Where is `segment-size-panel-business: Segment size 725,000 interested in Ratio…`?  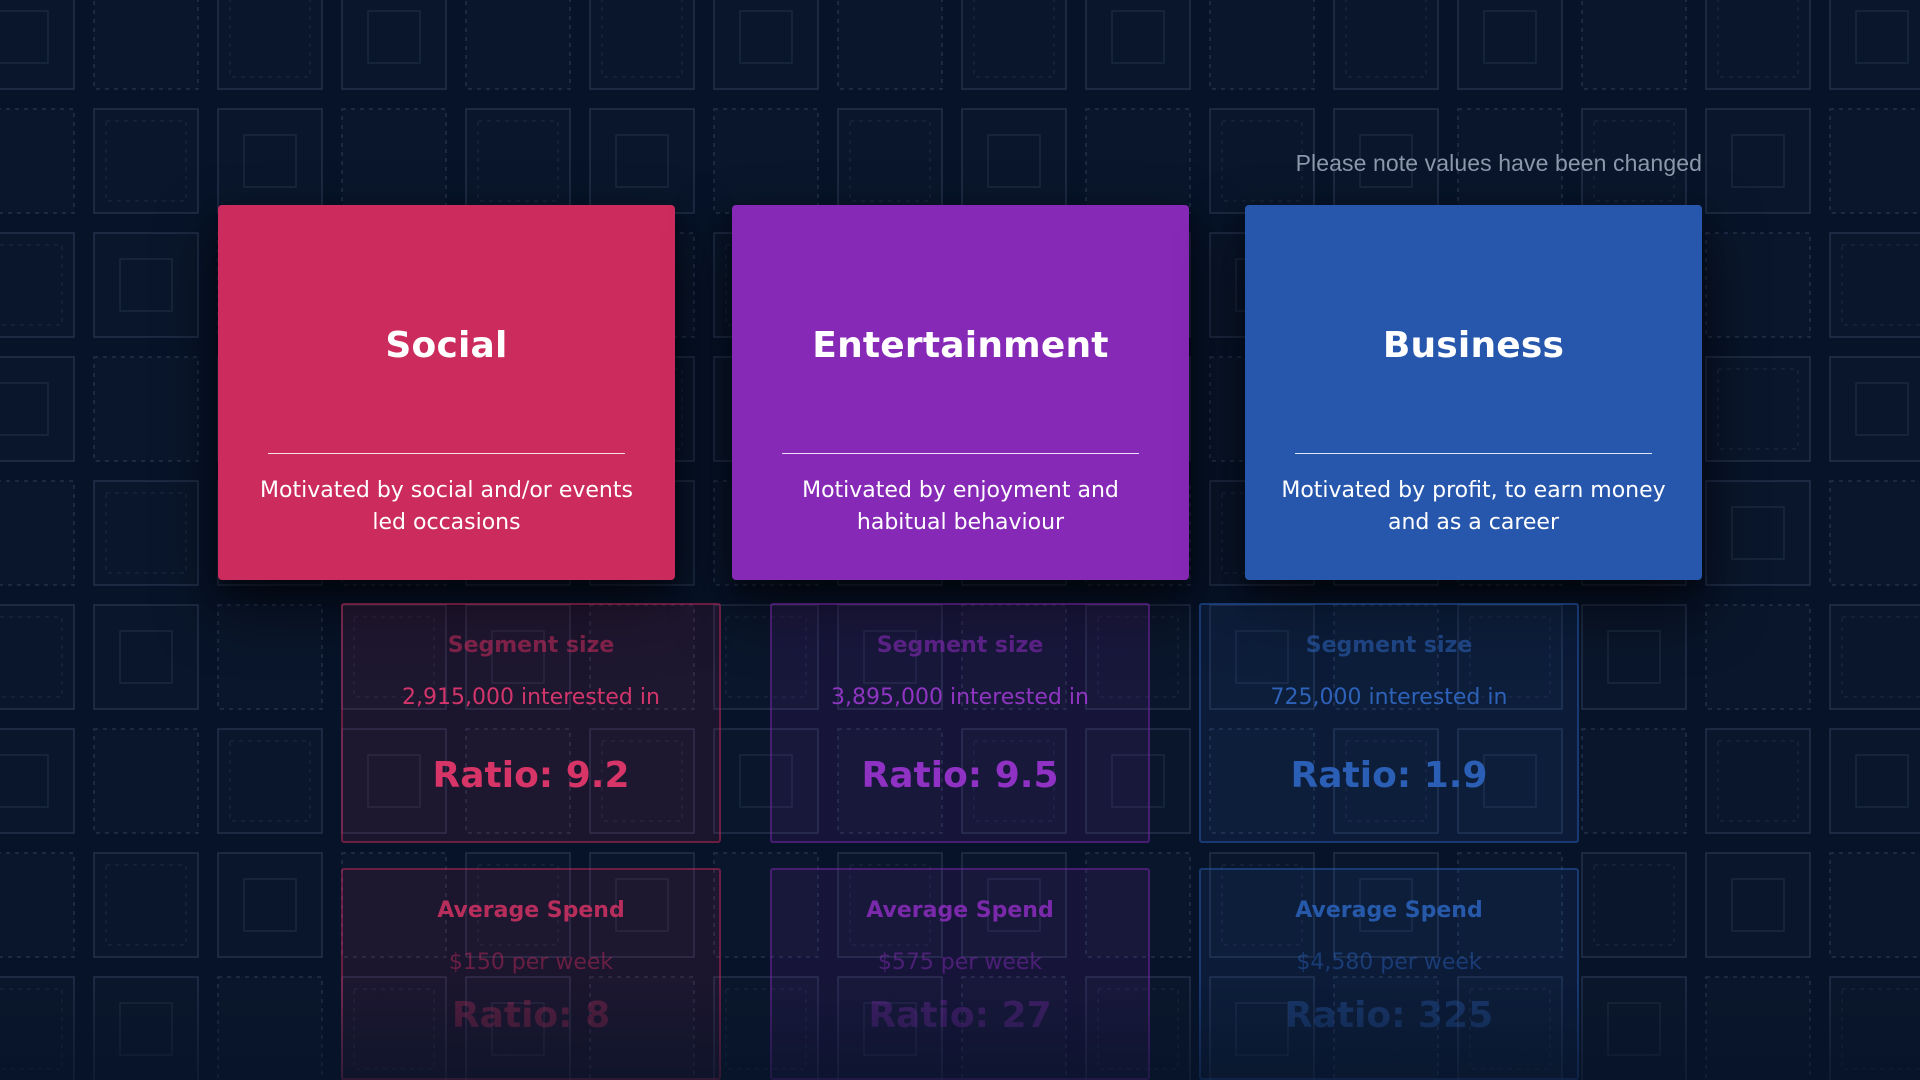 segment-size-panel-business: Segment size 725,000 interested in Ratio… is located at coordinates (1389, 723).